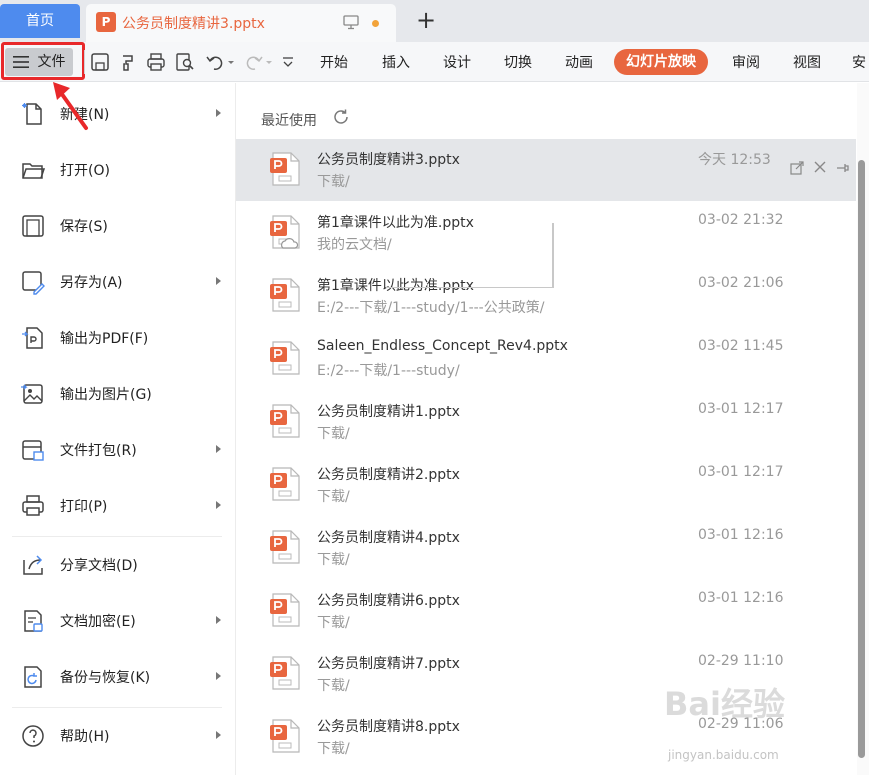 The image size is (869, 775). Describe the element at coordinates (457, 62) in the screenshot. I see `ribbon-tab: 设计` at that location.